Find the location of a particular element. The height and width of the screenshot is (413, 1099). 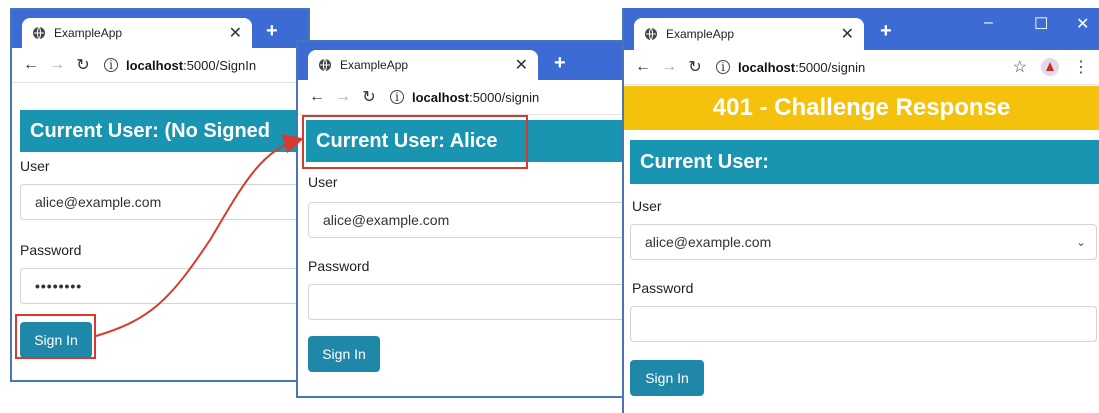

flow-arrow is located at coordinates (199, 235).